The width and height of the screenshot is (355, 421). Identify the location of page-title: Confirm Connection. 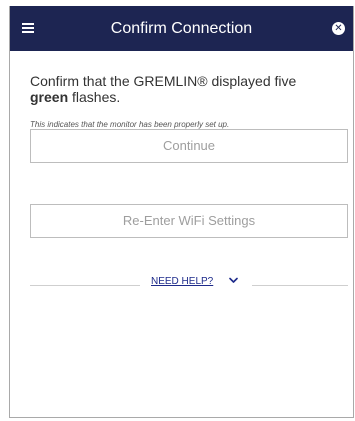
(181, 28).